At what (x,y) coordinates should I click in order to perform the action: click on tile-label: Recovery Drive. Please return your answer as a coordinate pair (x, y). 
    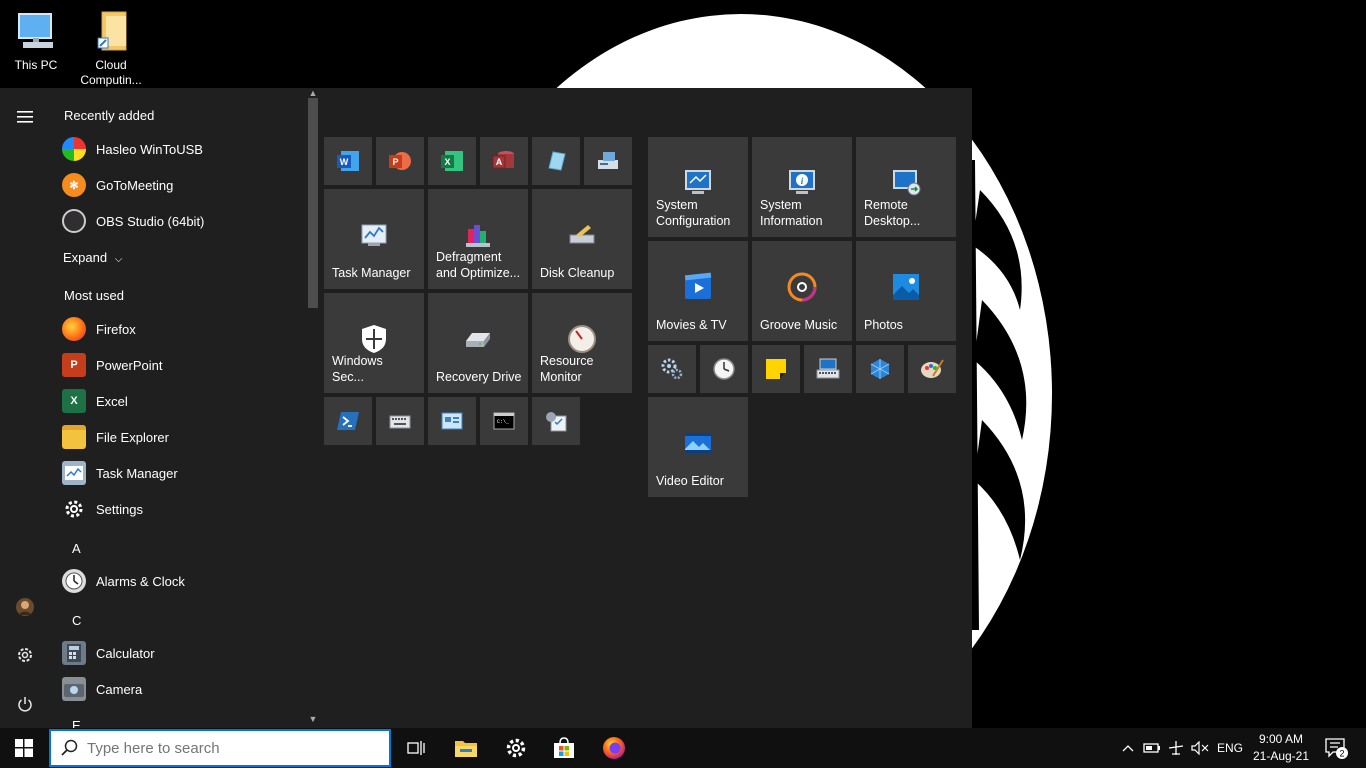
    Looking at the image, I should click on (479, 377).